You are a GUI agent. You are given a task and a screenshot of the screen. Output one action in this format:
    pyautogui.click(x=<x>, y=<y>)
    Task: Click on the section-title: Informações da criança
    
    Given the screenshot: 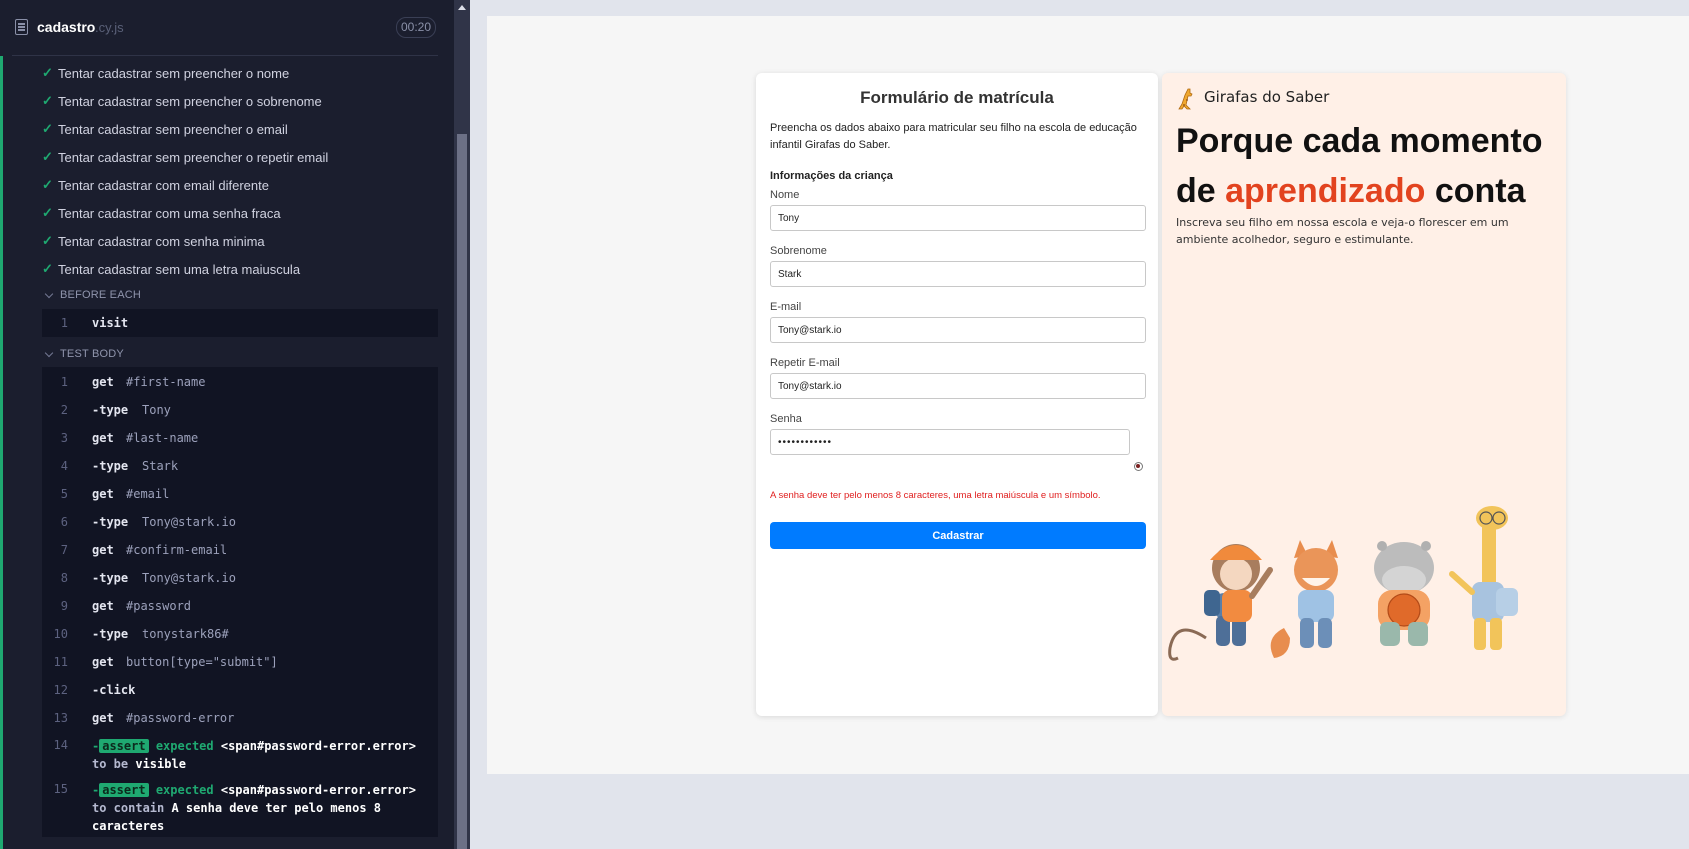 What is the action you would take?
    pyautogui.click(x=831, y=176)
    